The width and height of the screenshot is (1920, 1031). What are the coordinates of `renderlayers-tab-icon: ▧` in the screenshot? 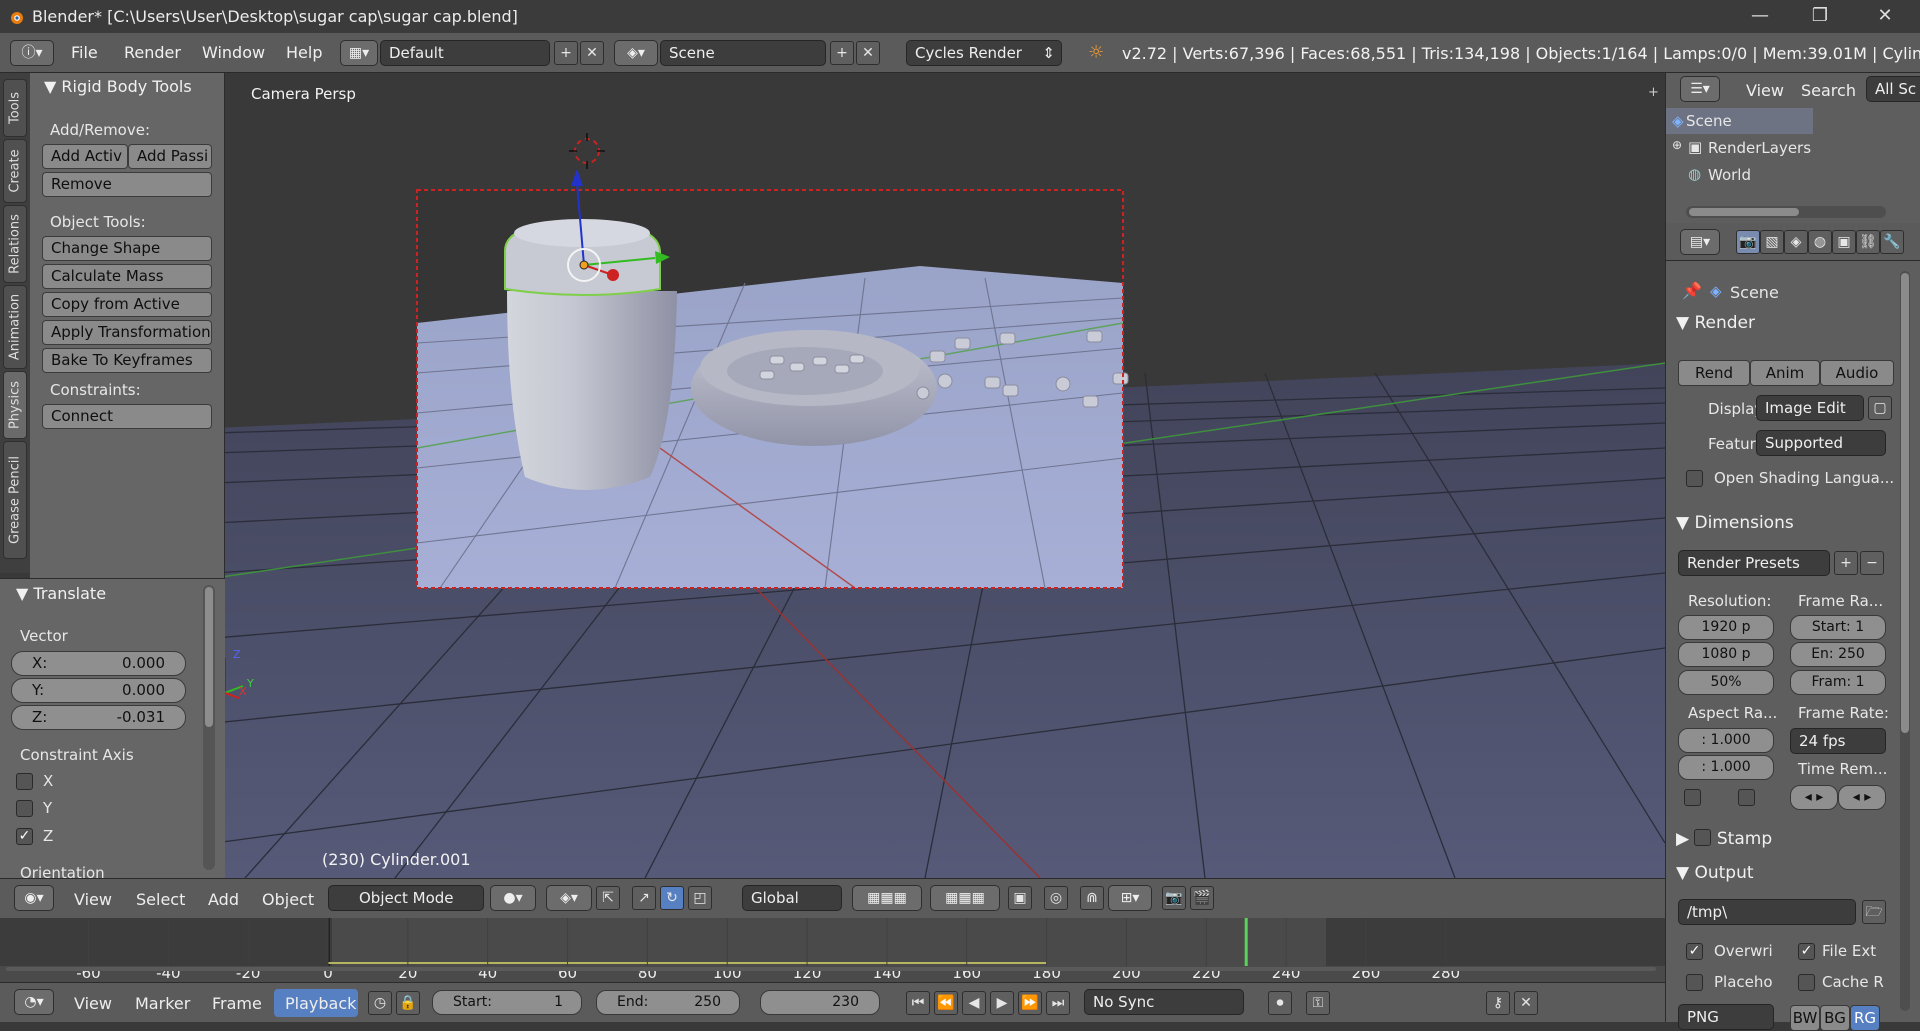 It's located at (1772, 242).